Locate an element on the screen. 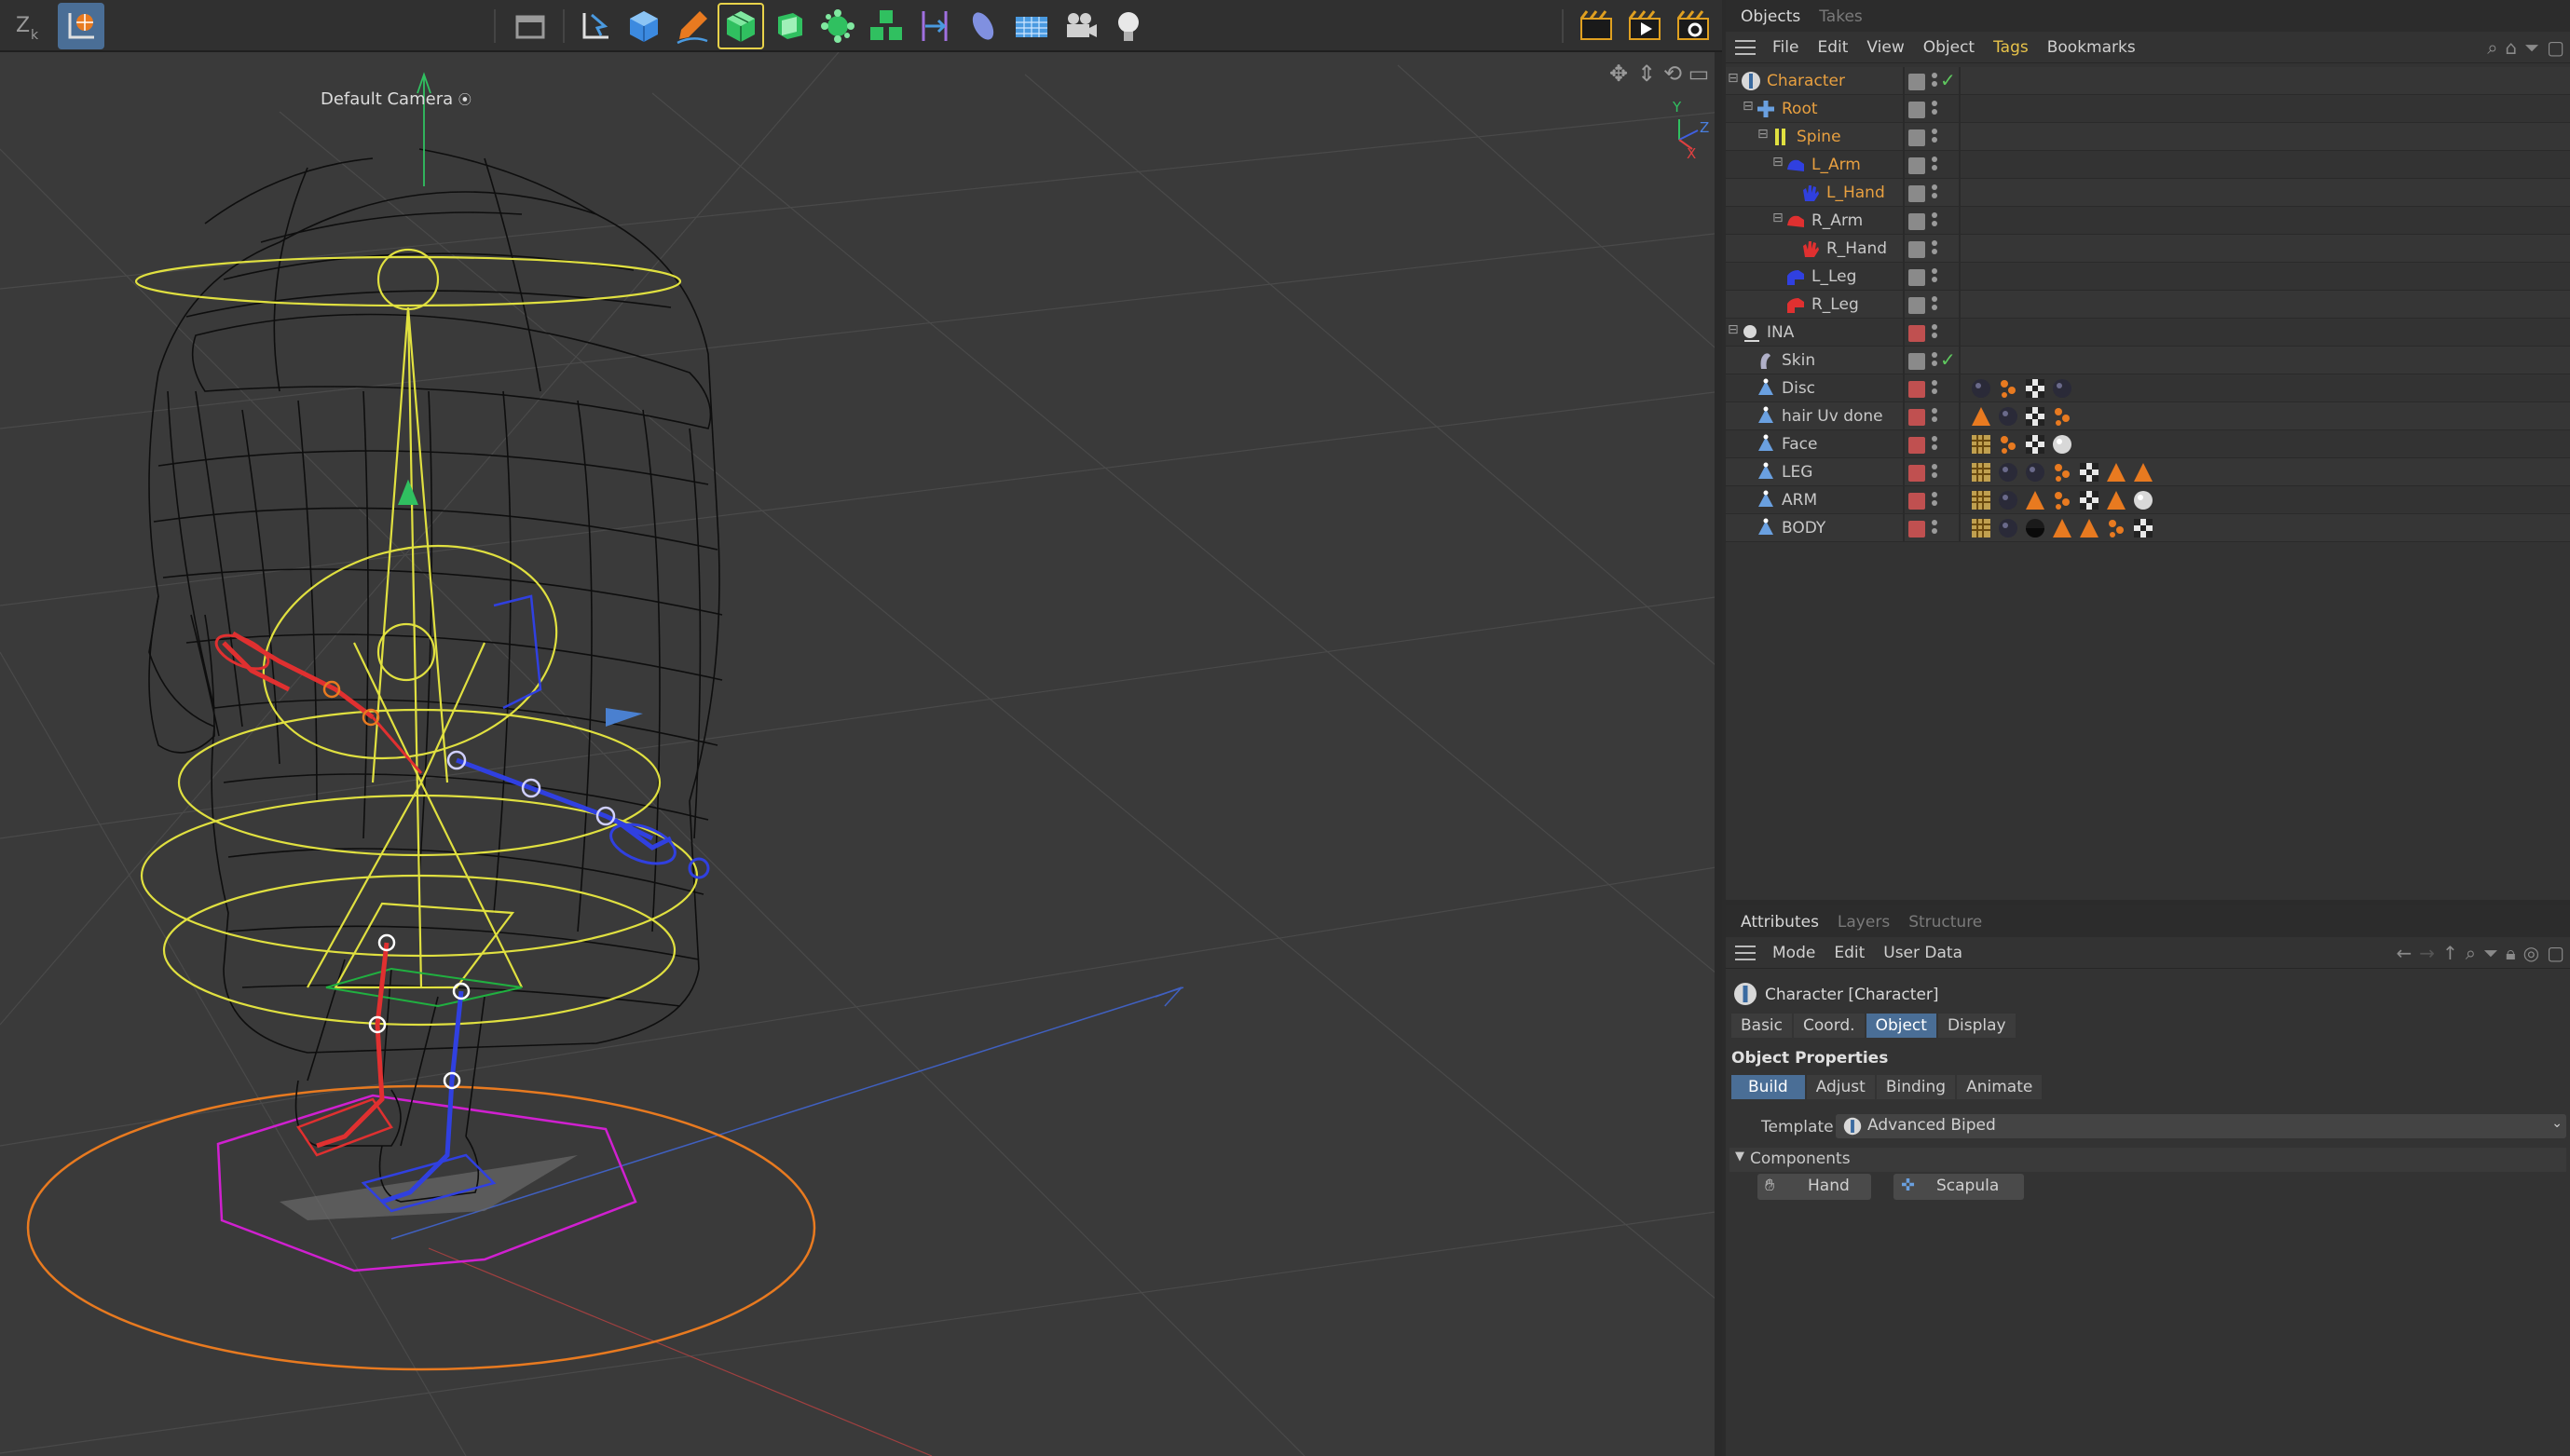 The height and width of the screenshot is (1456, 2570). maximize-view-icon: ▭ is located at coordinates (1699, 74).